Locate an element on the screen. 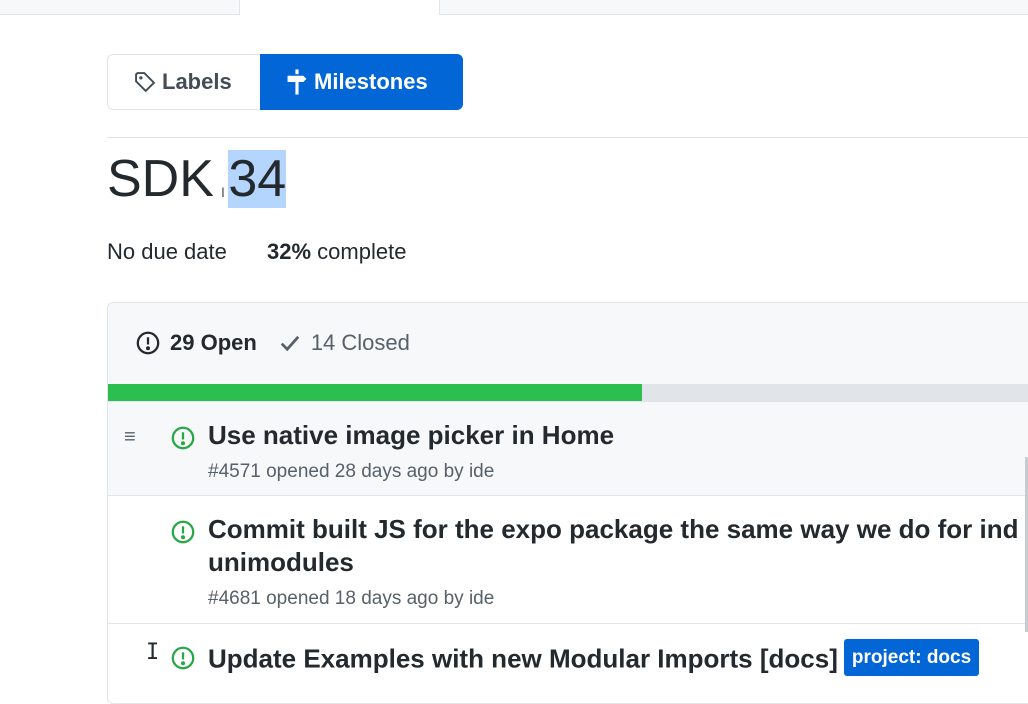 This screenshot has width=1028, height=704. percent-complete-suffix: complete is located at coordinates (359, 251).